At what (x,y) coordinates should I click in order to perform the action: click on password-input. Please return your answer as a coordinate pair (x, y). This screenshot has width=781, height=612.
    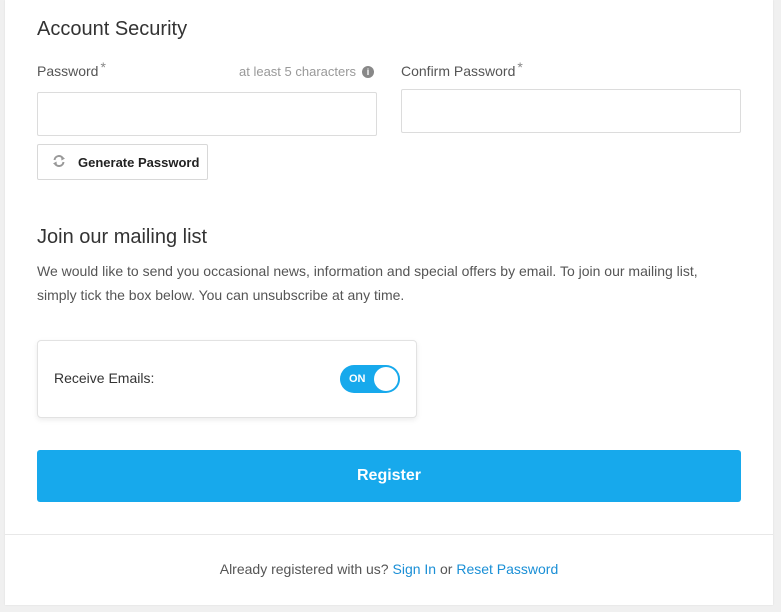
    Looking at the image, I should click on (207, 114).